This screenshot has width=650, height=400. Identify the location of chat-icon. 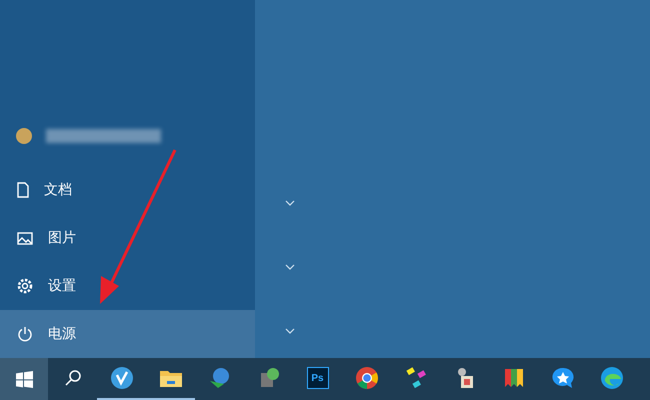
(563, 378).